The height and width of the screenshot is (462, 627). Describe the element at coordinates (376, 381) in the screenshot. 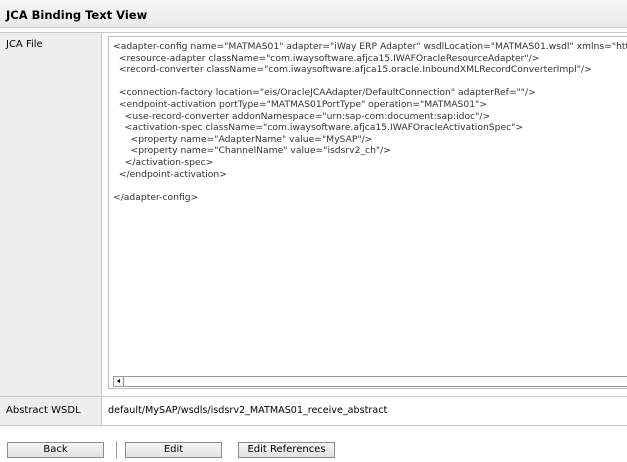

I see `scrollbar-thumb` at that location.